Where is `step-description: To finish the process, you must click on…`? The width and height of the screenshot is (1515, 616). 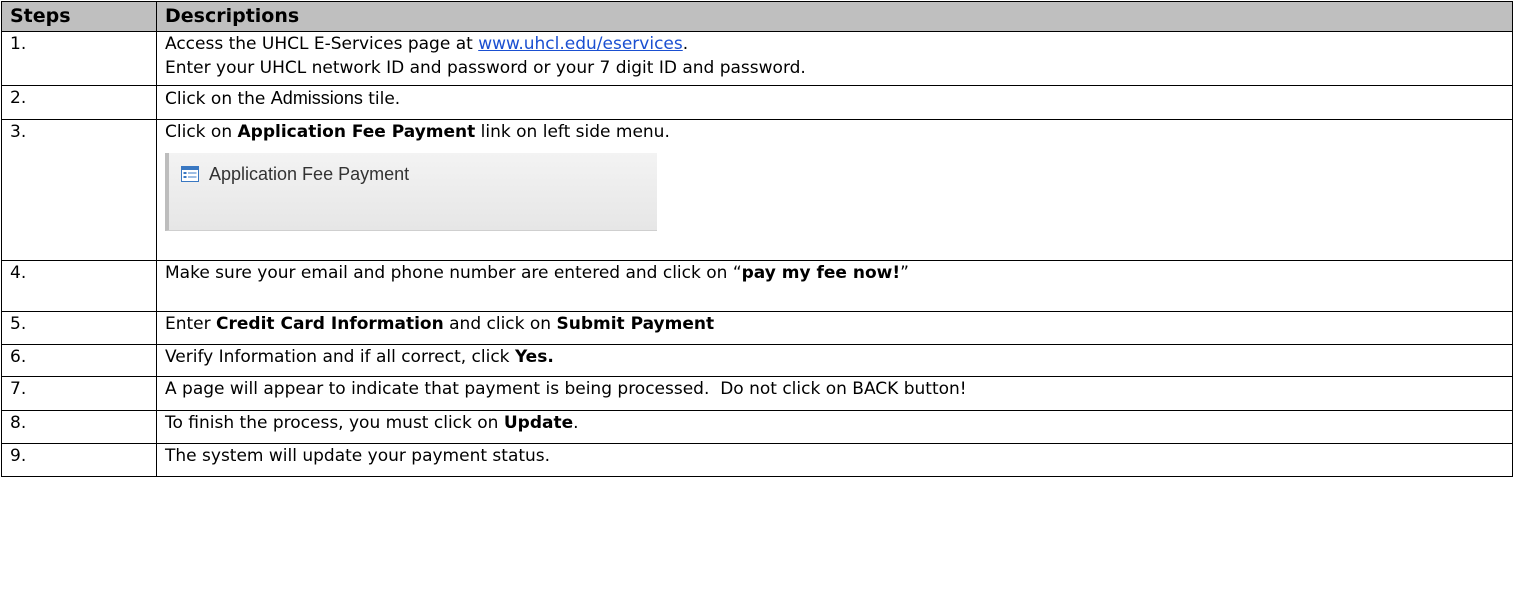 step-description: To finish the process, you must click on… is located at coordinates (834, 427).